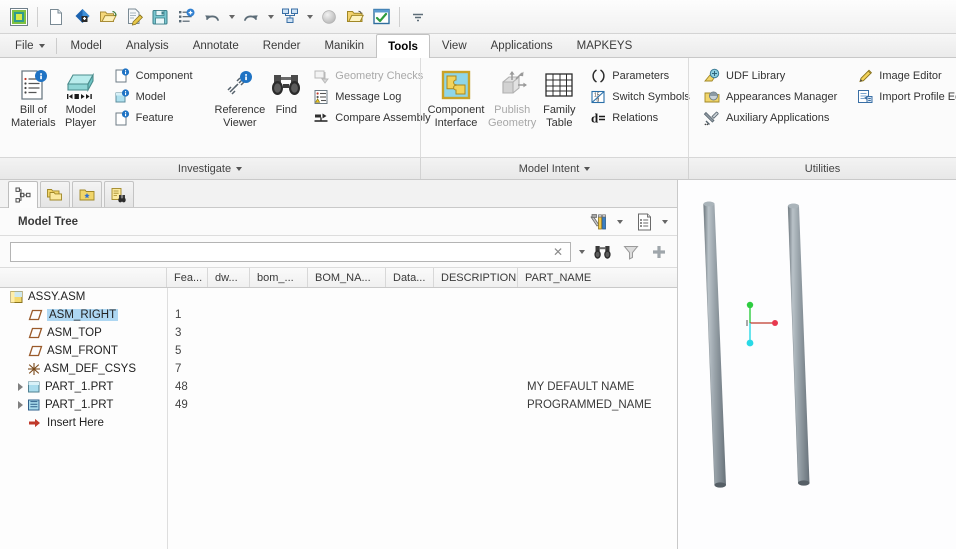  Describe the element at coordinates (70, 405) in the screenshot. I see `tree-item-part-1-instance: PART_1.PRT` at that location.